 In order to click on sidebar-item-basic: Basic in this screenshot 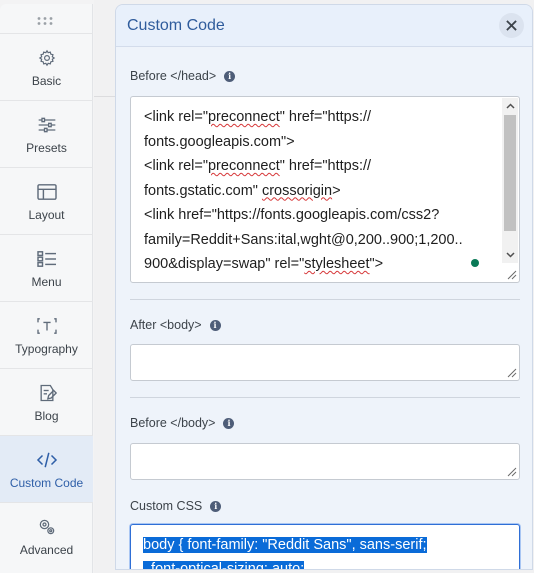, I will do `click(46, 66)`.